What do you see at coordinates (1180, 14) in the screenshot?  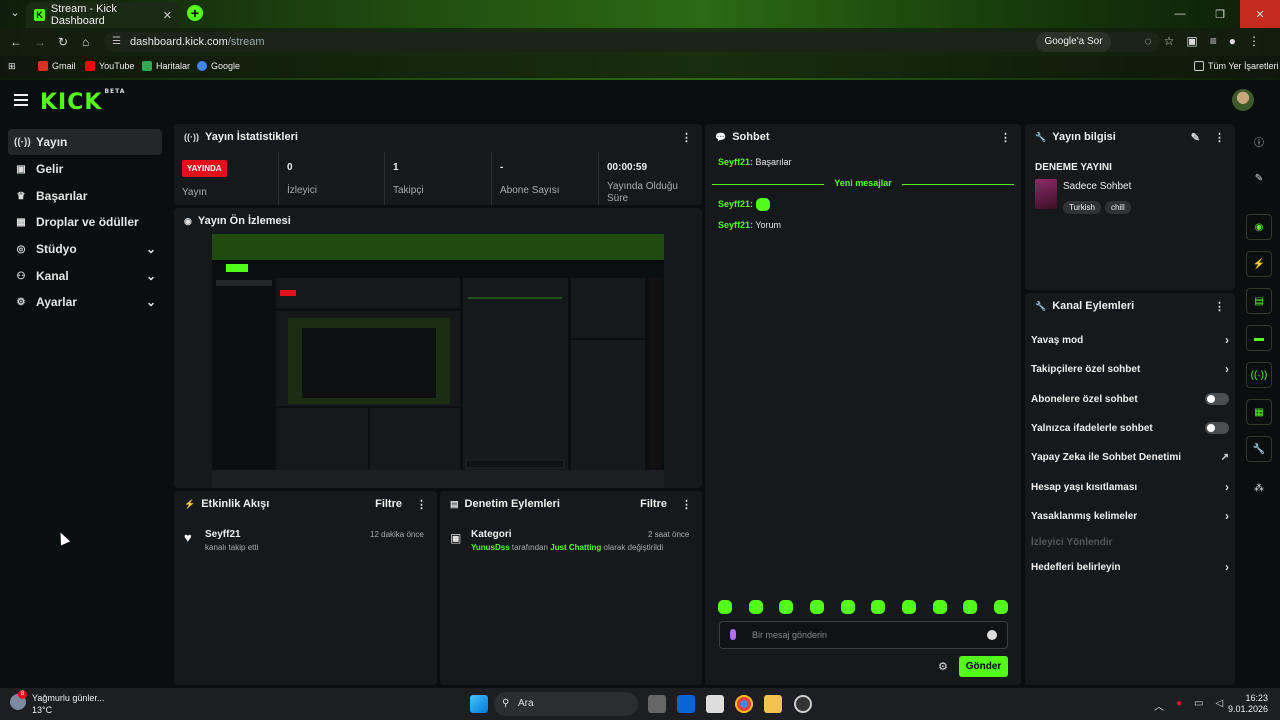 I see `minimize-icon: —` at bounding box center [1180, 14].